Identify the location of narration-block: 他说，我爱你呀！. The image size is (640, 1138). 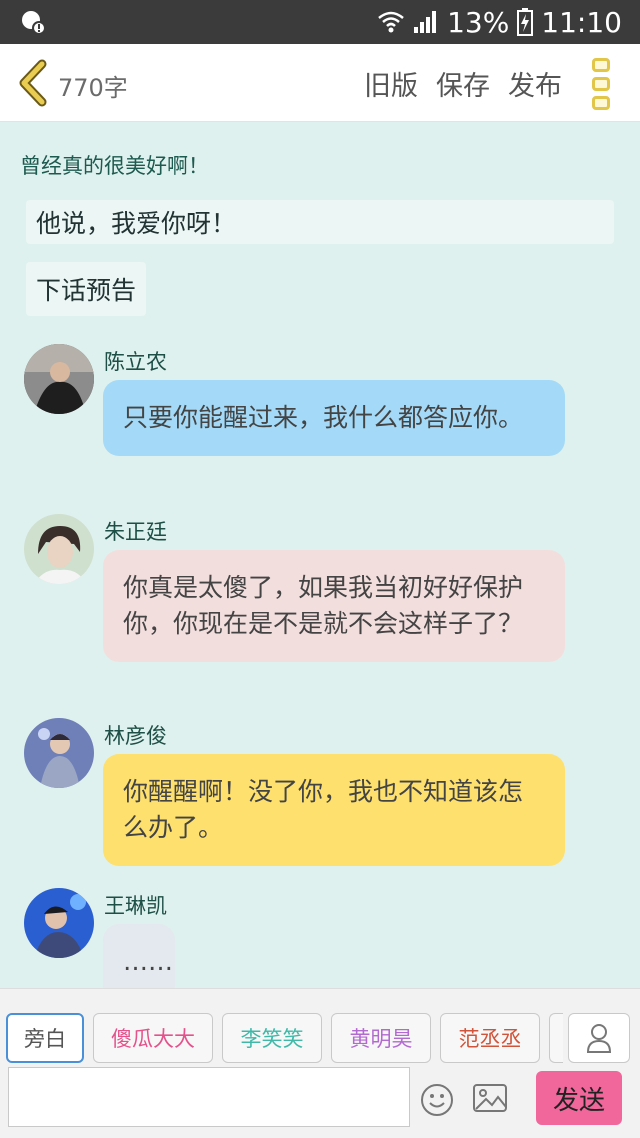
(320, 222).